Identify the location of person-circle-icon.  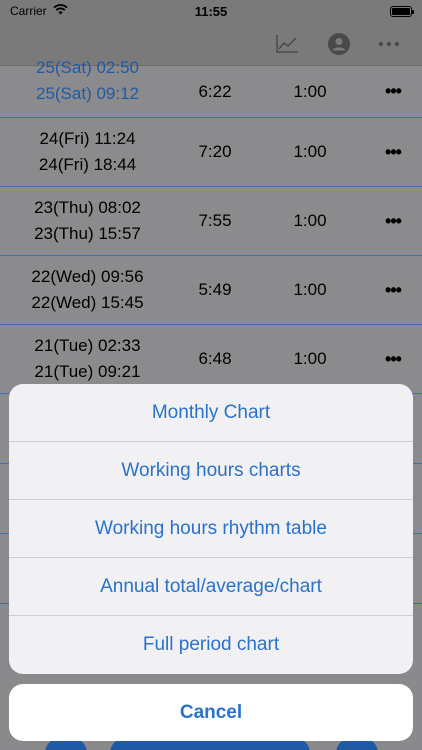
(339, 44).